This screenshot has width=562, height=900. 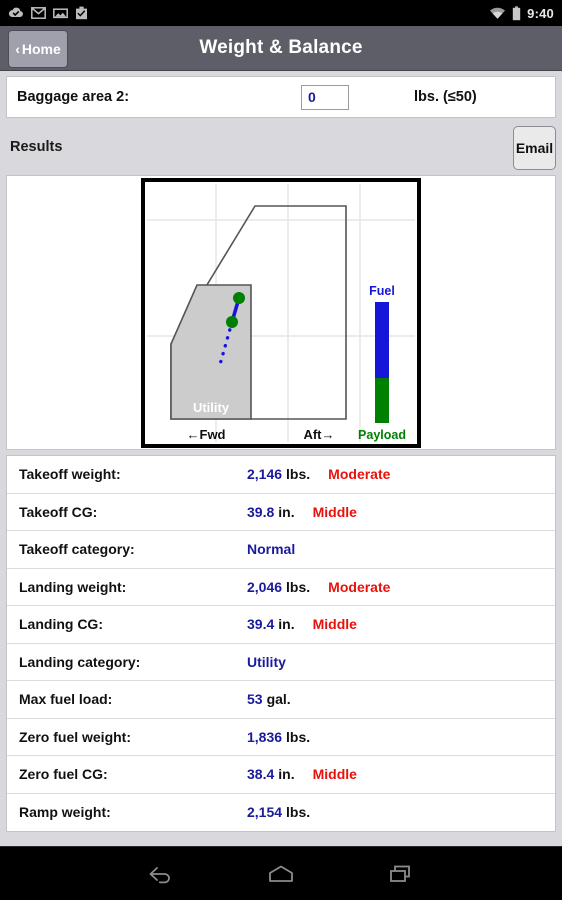 What do you see at coordinates (540, 13) in the screenshot?
I see `status-bar-clock: 9:40` at bounding box center [540, 13].